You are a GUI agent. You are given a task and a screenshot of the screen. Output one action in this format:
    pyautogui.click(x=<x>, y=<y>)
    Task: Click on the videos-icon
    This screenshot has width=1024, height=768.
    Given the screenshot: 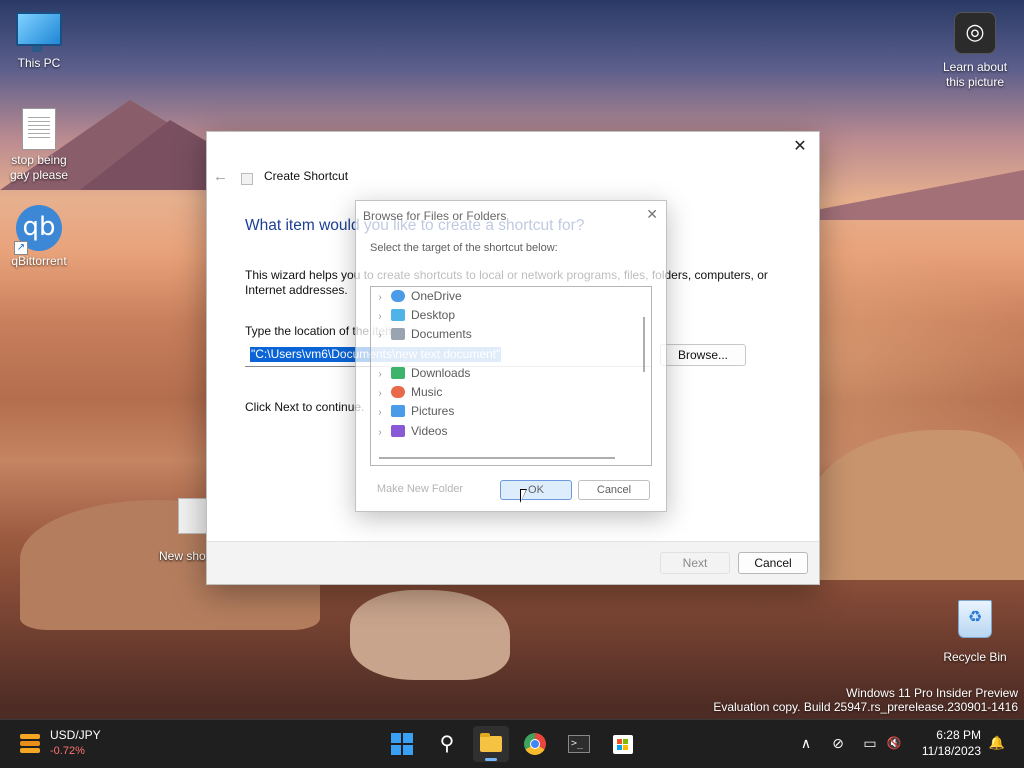 What is the action you would take?
    pyautogui.click(x=398, y=431)
    